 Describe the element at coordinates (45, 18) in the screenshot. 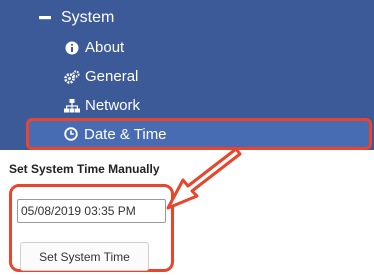

I see `minus-icon` at that location.